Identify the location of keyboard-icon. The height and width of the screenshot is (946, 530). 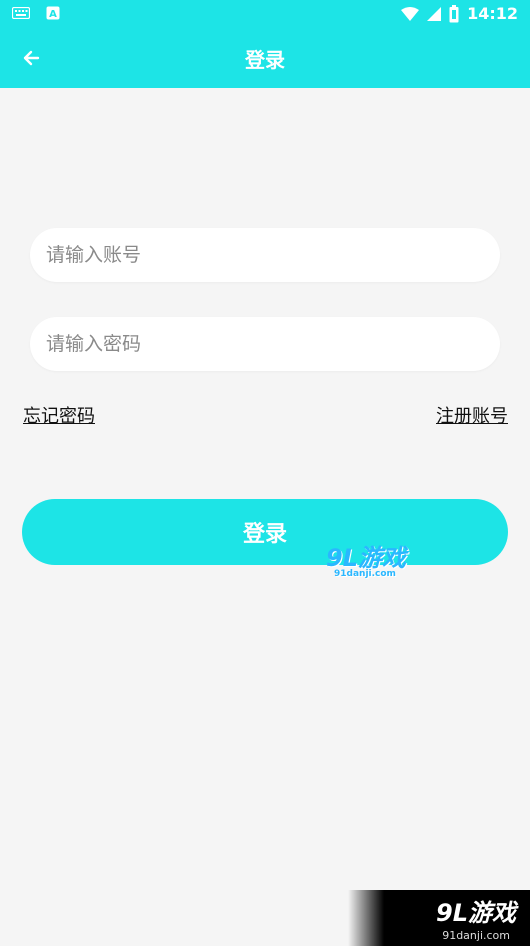
(21, 13).